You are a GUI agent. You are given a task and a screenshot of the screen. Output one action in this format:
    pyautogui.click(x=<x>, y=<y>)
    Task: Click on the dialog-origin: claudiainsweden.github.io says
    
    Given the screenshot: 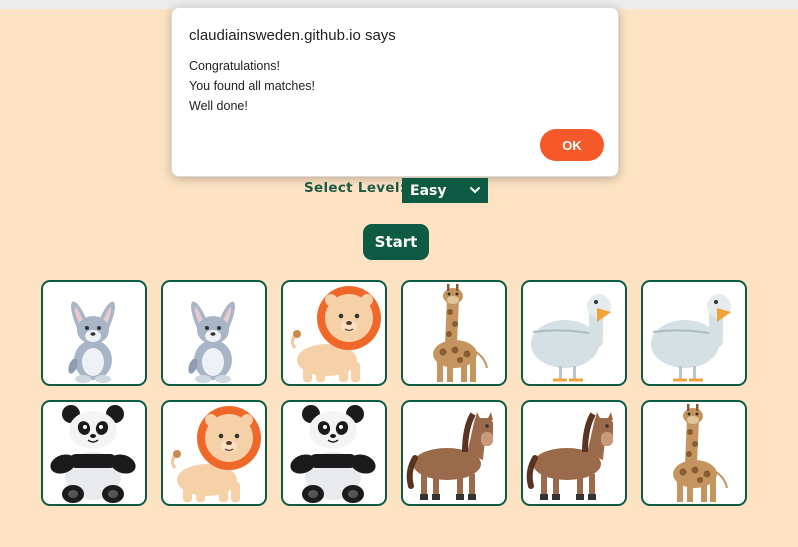 What is the action you would take?
    pyautogui.click(x=292, y=35)
    